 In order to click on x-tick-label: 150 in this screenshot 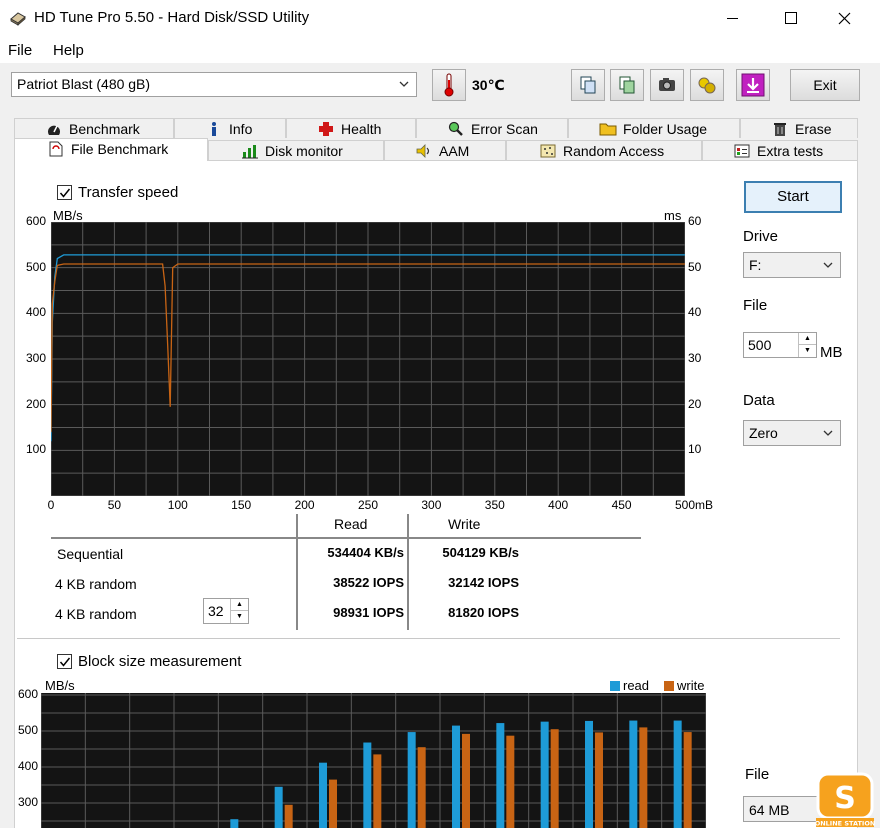, I will do `click(241, 505)`.